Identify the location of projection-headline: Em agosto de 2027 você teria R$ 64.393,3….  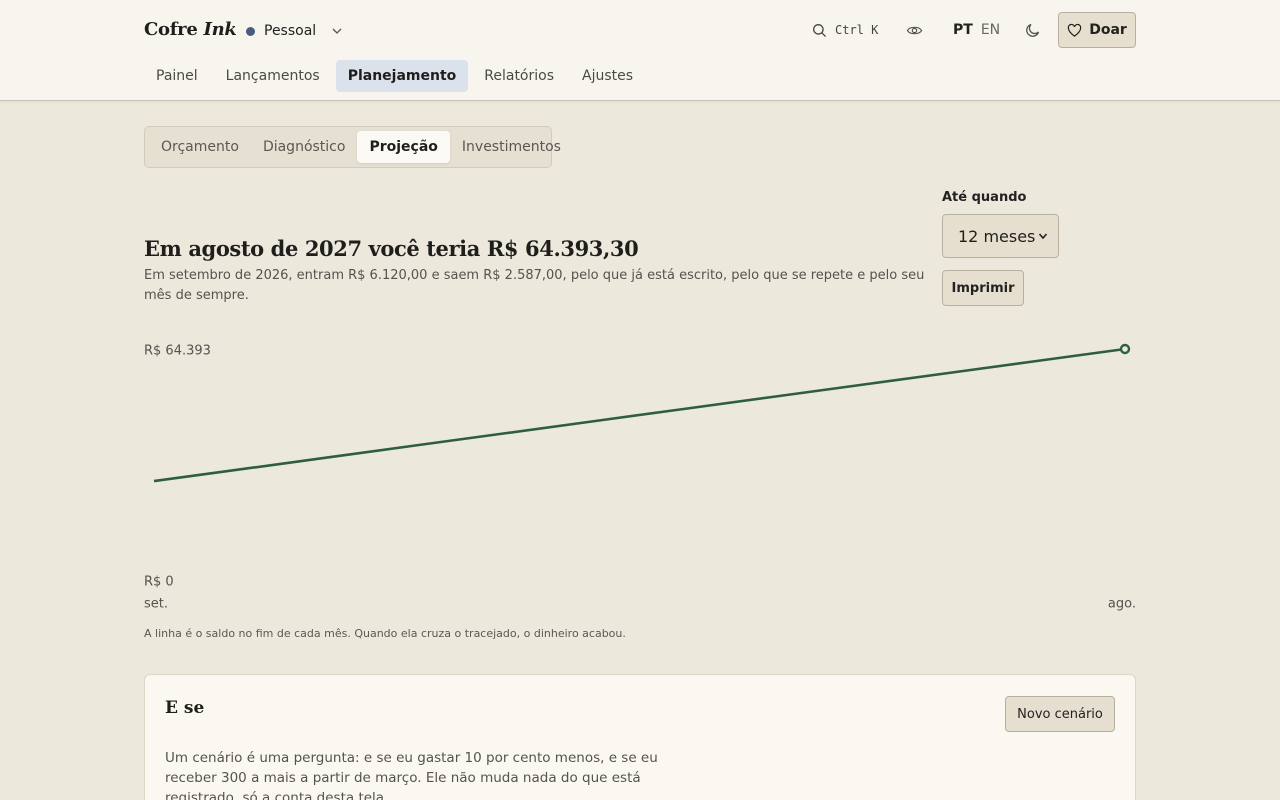
(391, 248).